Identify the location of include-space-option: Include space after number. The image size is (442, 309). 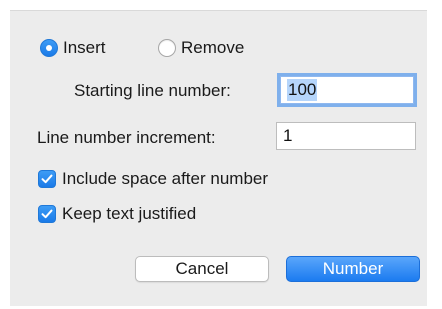
(153, 179).